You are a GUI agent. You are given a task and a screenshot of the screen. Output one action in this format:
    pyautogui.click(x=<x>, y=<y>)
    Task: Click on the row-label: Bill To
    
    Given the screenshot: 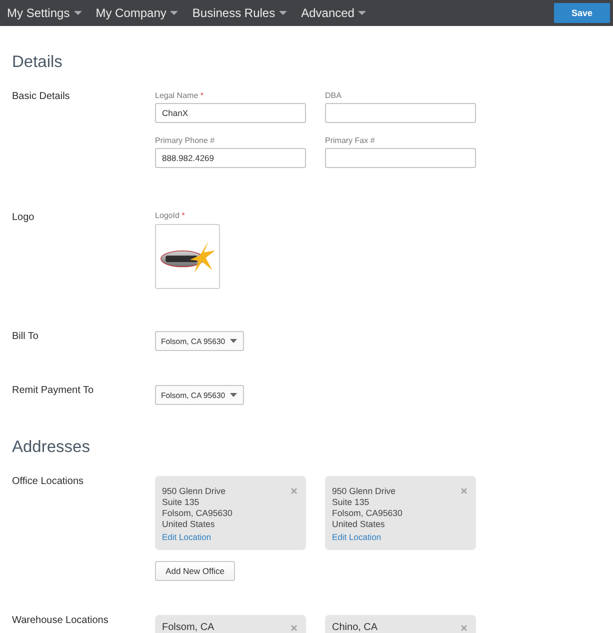 What is the action you would take?
    pyautogui.click(x=26, y=337)
    